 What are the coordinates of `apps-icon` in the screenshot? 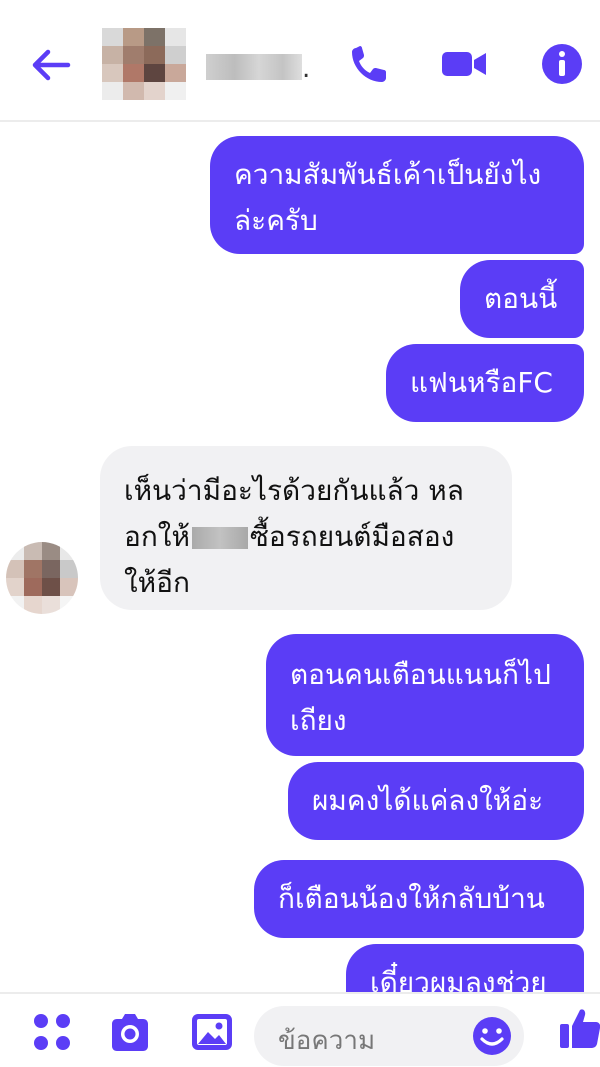 It's located at (52, 1032).